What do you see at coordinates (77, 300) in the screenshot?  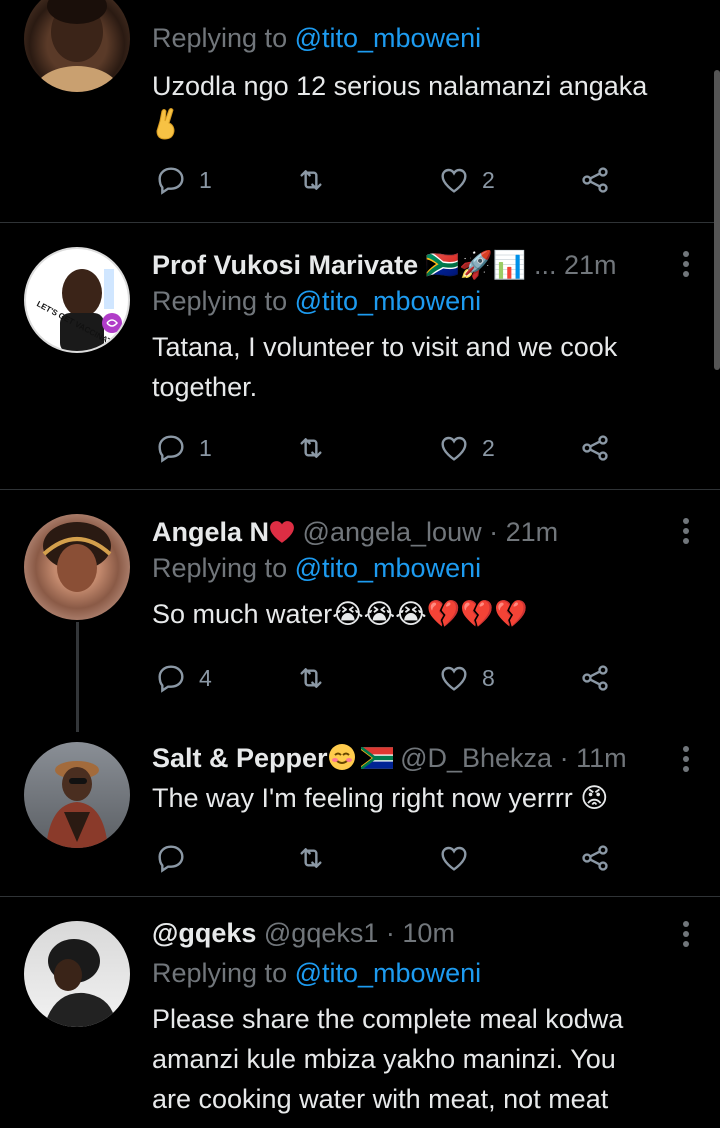 I see `avatar: LET'S GET VACCINATED` at bounding box center [77, 300].